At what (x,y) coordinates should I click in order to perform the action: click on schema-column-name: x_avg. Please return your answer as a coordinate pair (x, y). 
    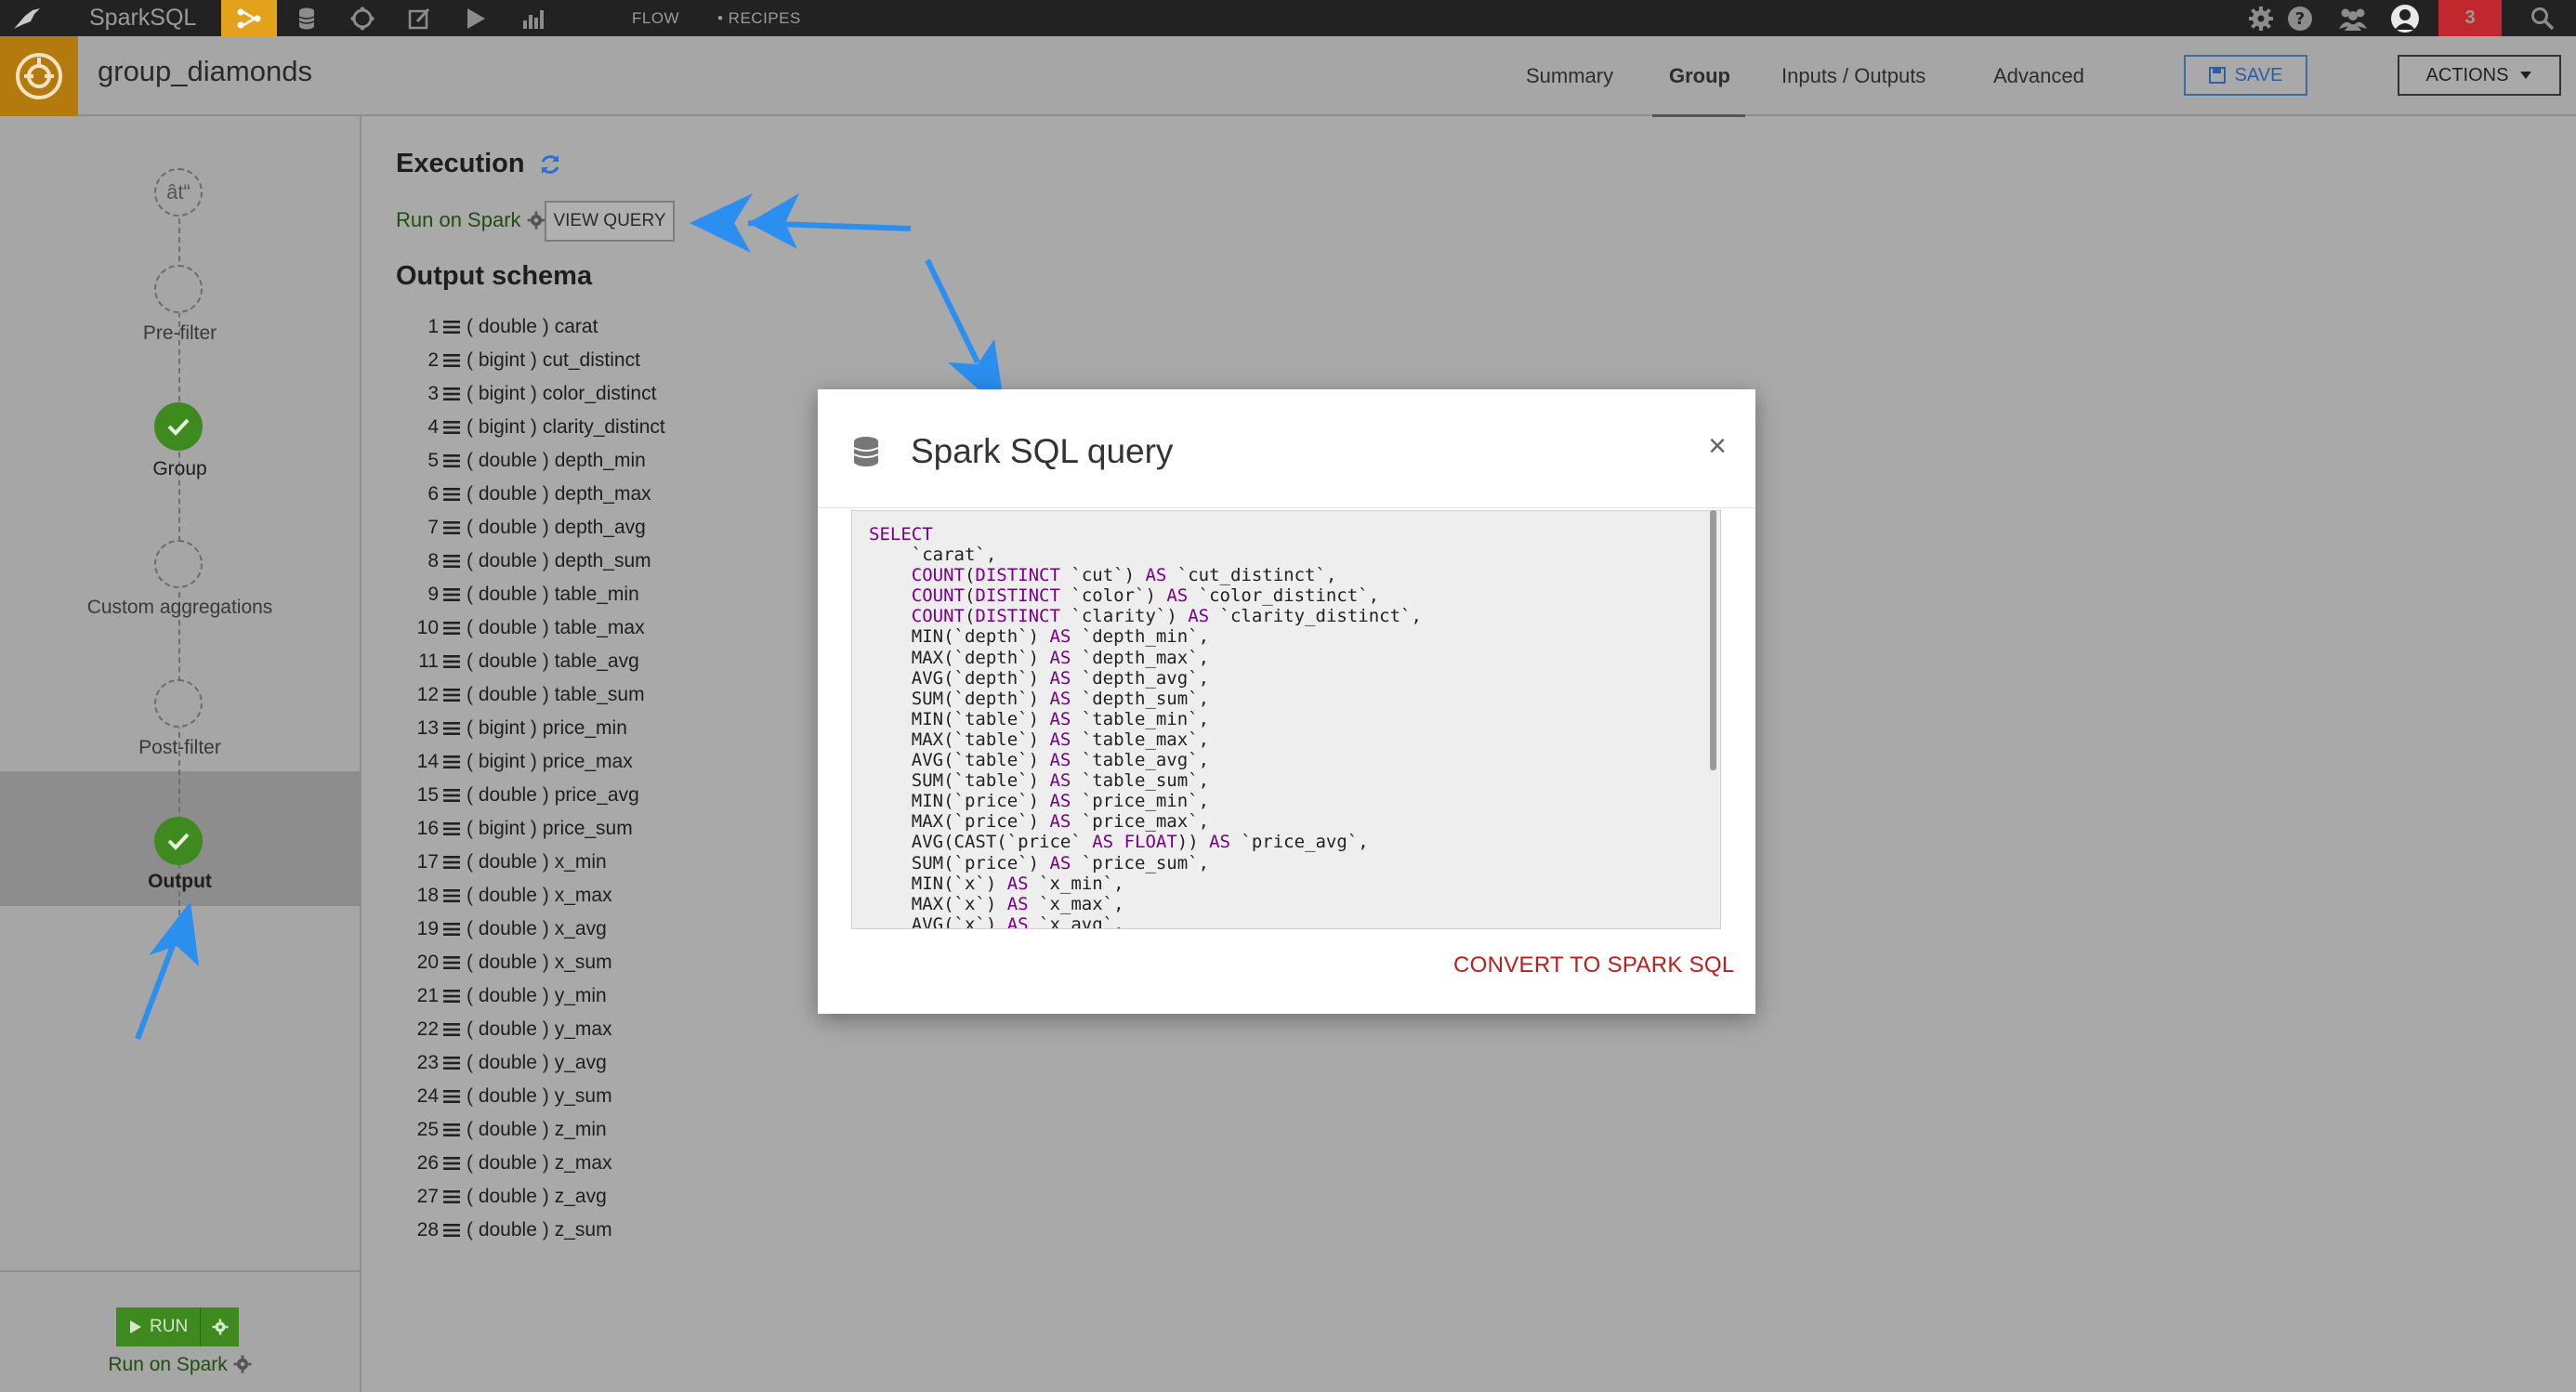
    Looking at the image, I should click on (581, 929).